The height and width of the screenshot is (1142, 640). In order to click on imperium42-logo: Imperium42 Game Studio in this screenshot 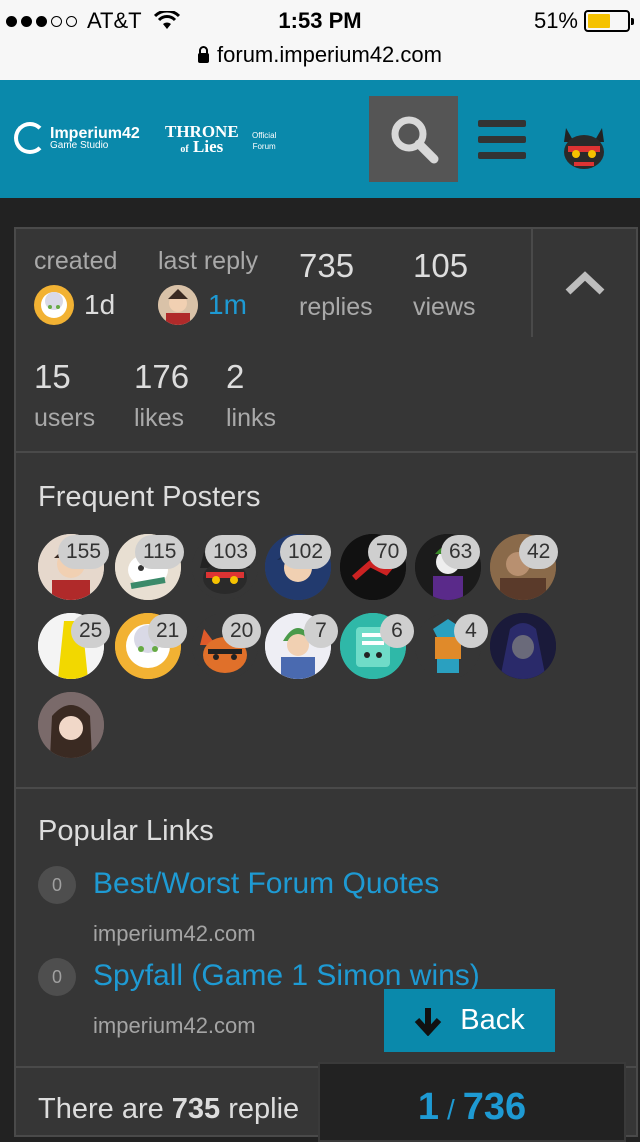, I will do `click(77, 138)`.